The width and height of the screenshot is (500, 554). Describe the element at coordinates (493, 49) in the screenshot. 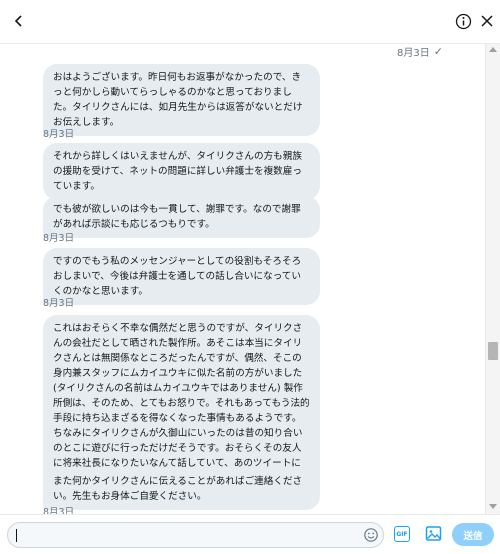

I see `scroll-up-arrow-icon` at that location.